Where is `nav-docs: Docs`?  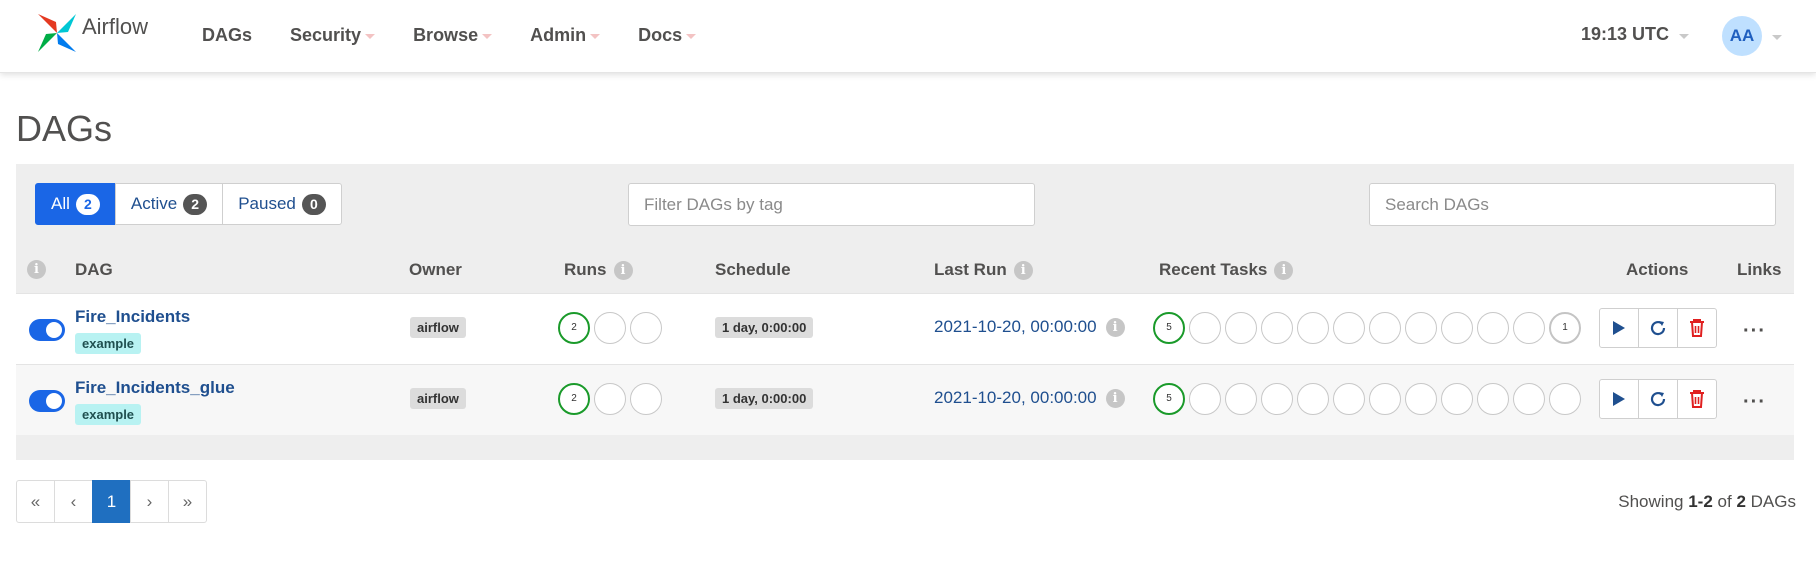 nav-docs: Docs is located at coordinates (667, 35).